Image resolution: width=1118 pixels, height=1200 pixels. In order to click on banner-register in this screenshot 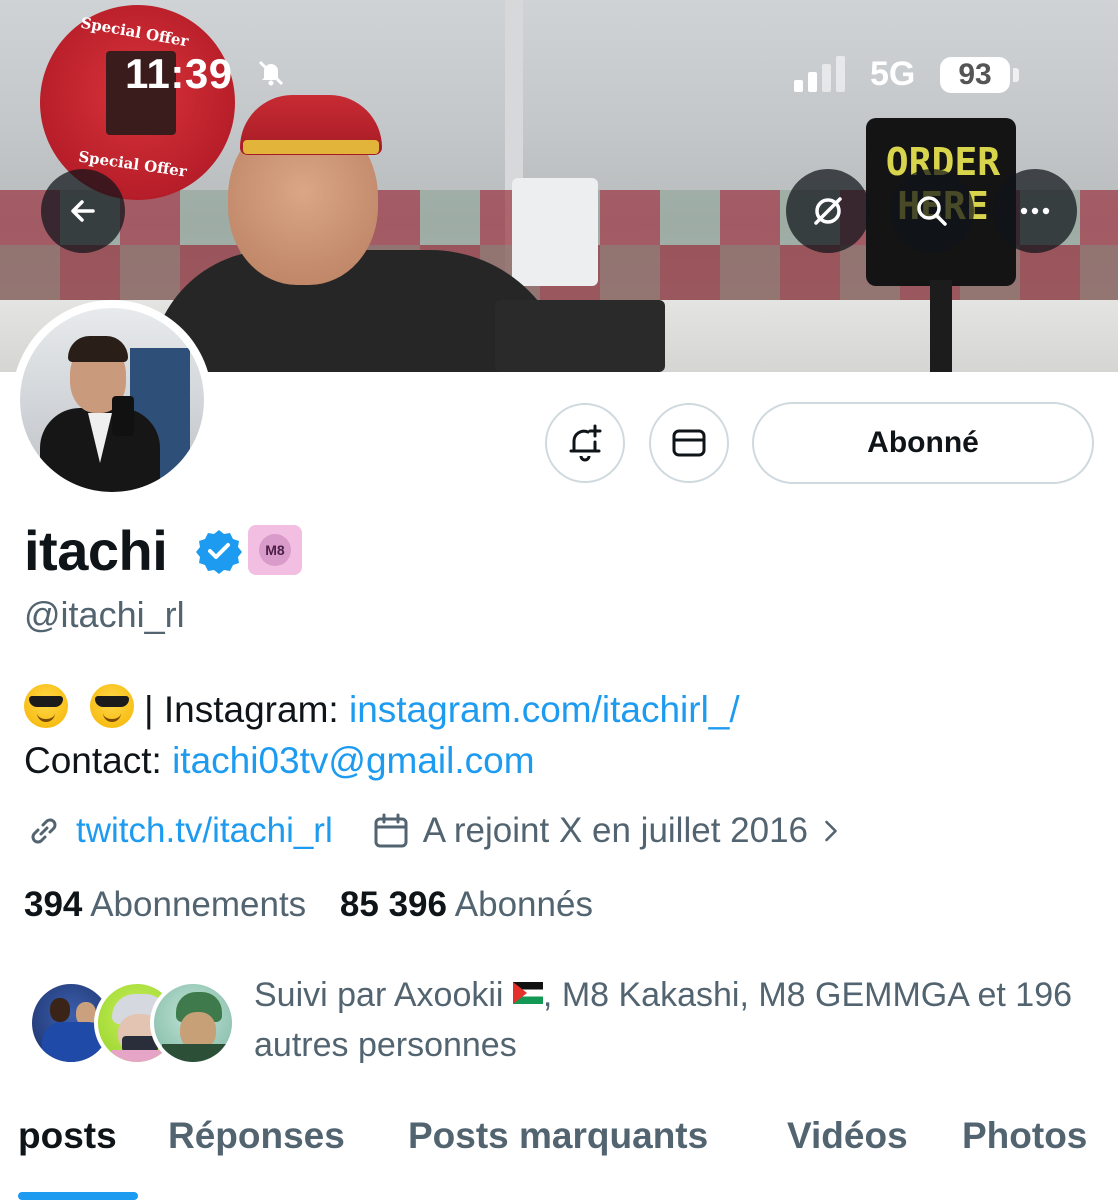, I will do `click(580, 336)`.